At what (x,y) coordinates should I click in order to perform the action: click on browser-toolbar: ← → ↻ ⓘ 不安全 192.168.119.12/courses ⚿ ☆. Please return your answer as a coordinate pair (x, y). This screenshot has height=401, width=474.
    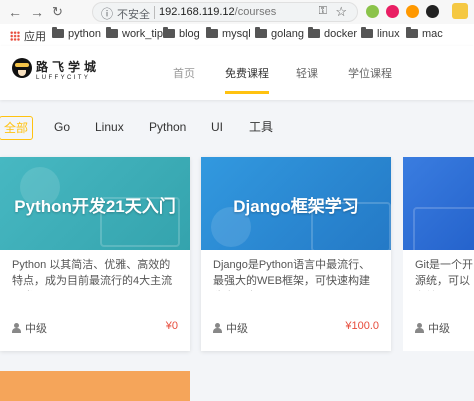
    Looking at the image, I should click on (237, 12).